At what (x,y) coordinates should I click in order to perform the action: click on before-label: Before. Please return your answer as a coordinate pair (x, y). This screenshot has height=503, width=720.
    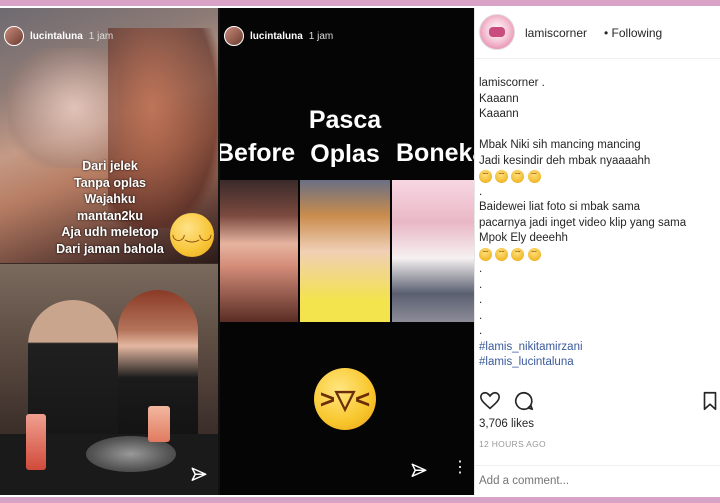
    Looking at the image, I should click on (258, 153).